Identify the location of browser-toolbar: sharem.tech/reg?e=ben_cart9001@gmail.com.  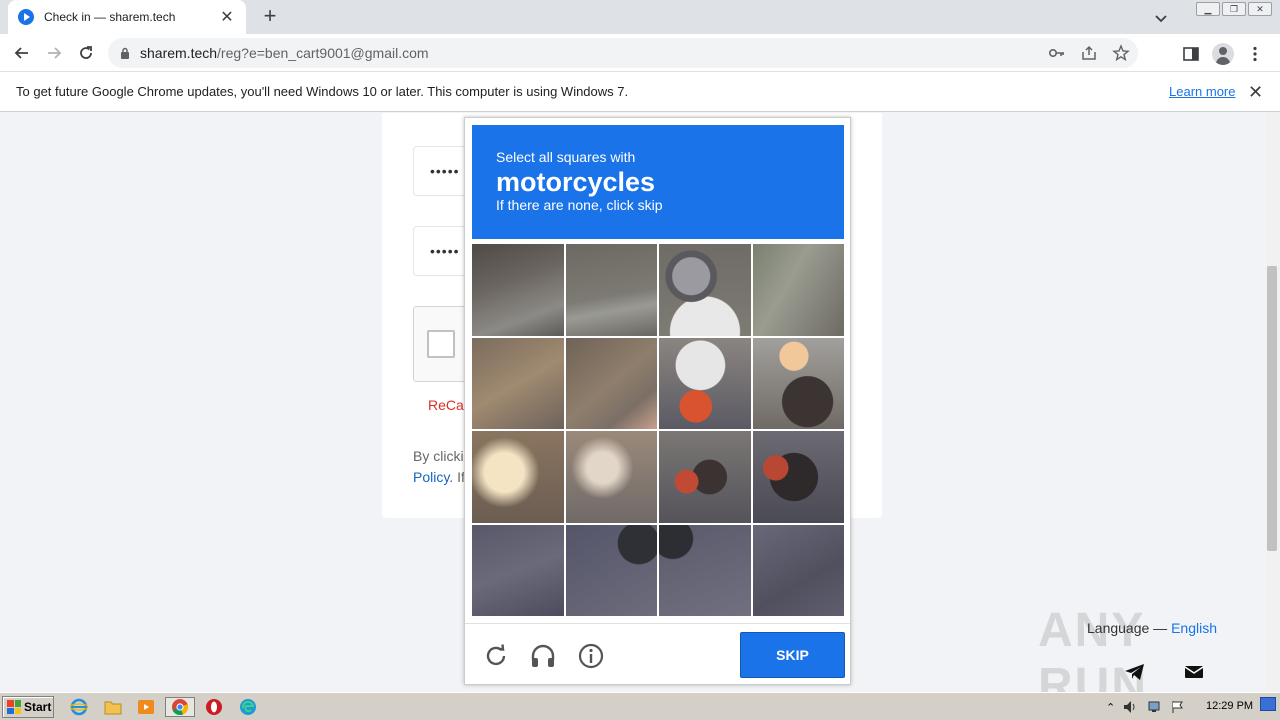
(640, 53).